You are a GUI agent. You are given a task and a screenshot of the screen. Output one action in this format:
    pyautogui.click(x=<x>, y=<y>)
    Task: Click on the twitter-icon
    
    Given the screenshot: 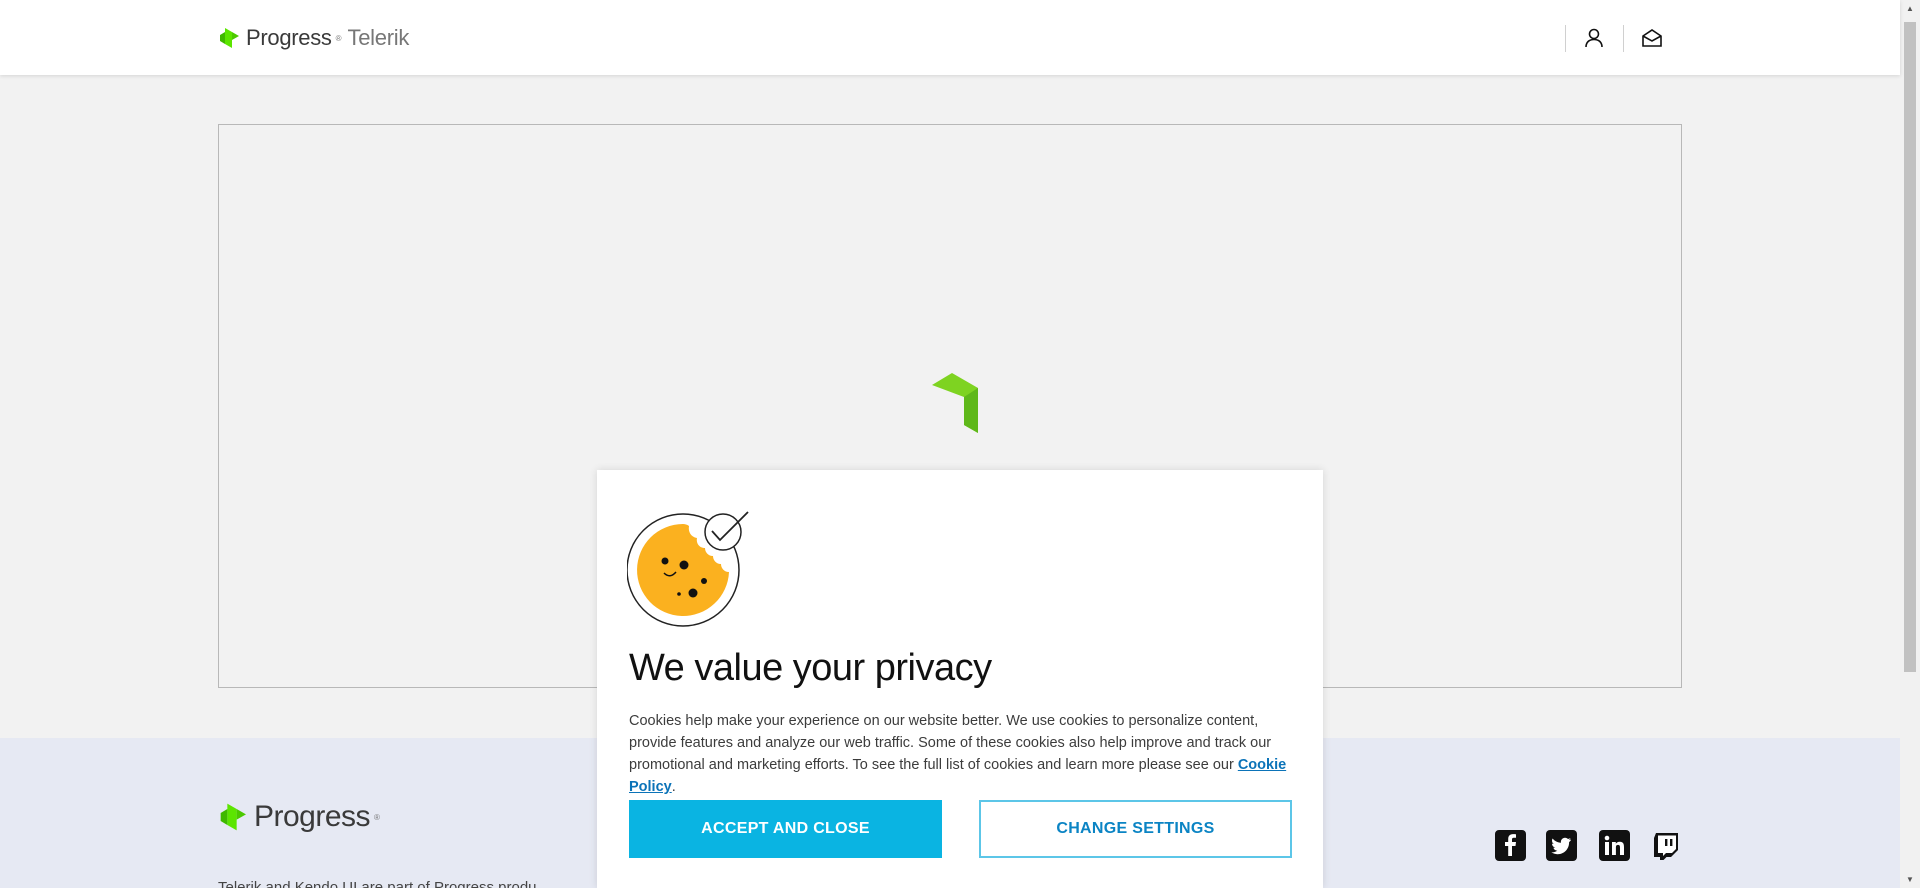 What is the action you would take?
    pyautogui.click(x=1561, y=845)
    